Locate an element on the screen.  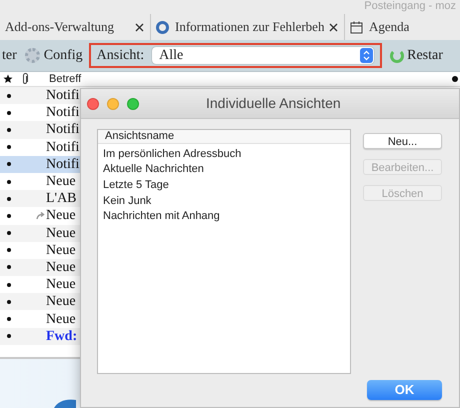
star-icon is located at coordinates (8, 79).